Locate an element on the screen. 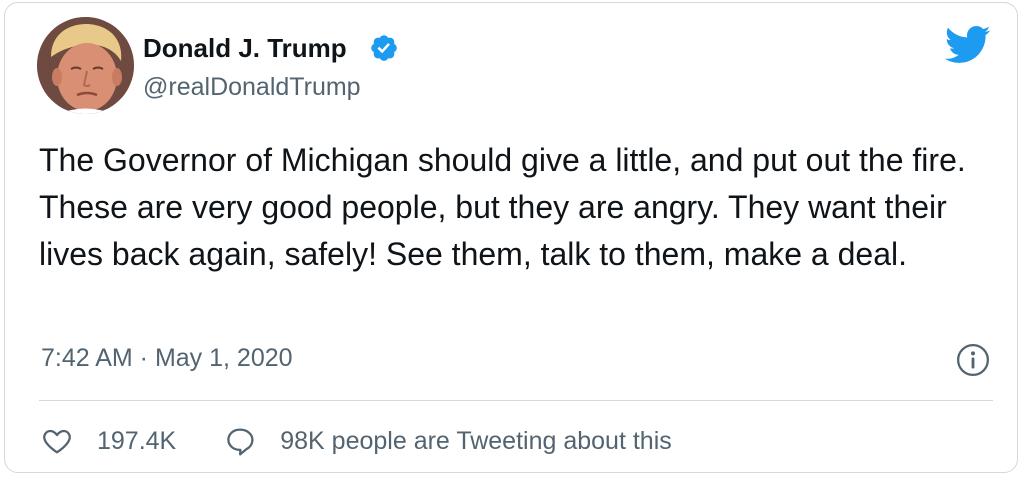 Image resolution: width=1022 pixels, height=477 pixels. like-count: 197.4K is located at coordinates (136, 441).